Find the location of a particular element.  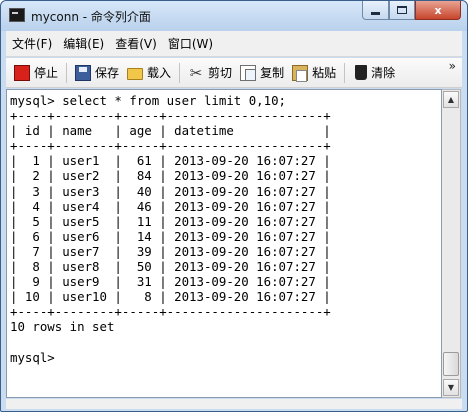

menu-bar: 文件(F) 编辑(E) 查看(V) 窗口(W) is located at coordinates (234, 44).